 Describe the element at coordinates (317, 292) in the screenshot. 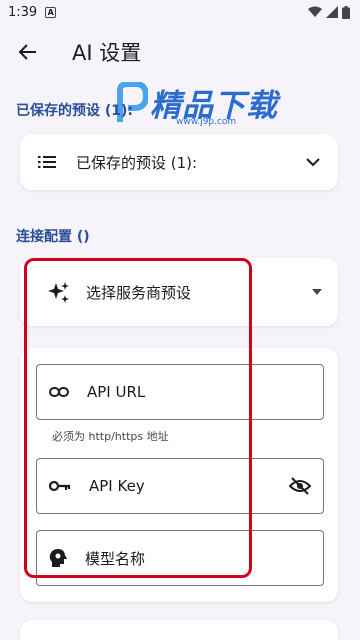

I see `dropdown-arrow-icon` at that location.